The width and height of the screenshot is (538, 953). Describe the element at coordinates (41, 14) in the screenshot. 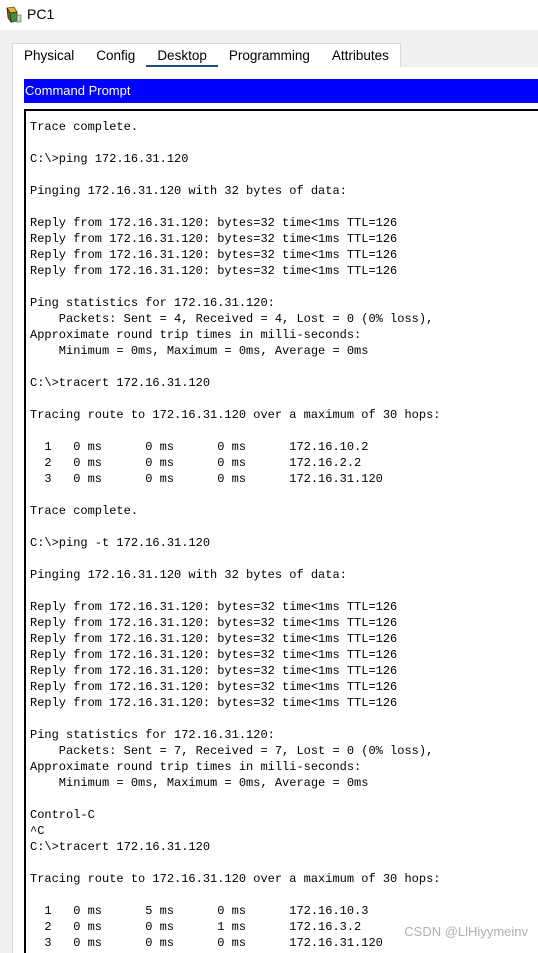

I see `window-title: PC1` at that location.